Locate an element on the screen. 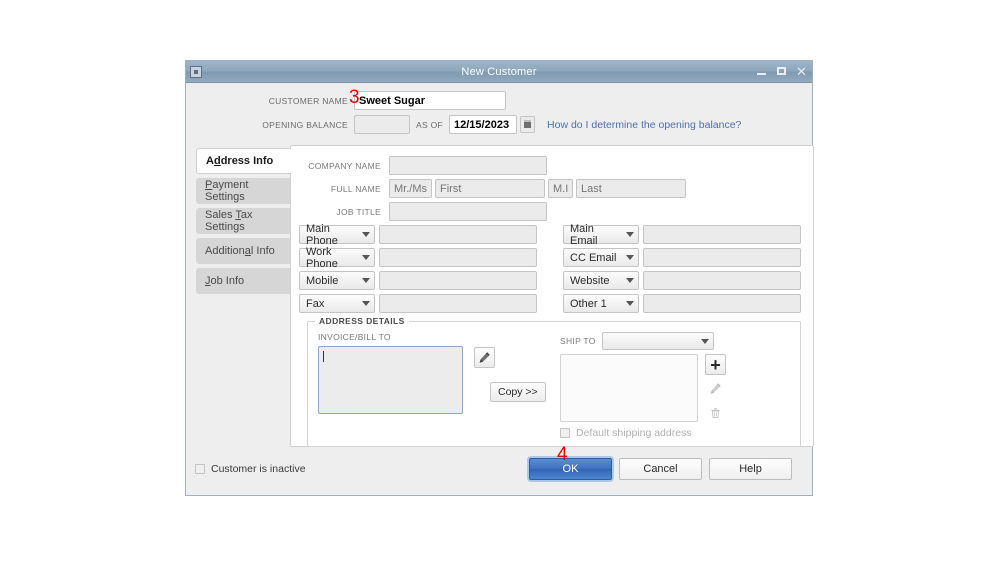 The width and height of the screenshot is (999, 562). as-of-date-input is located at coordinates (483, 124).